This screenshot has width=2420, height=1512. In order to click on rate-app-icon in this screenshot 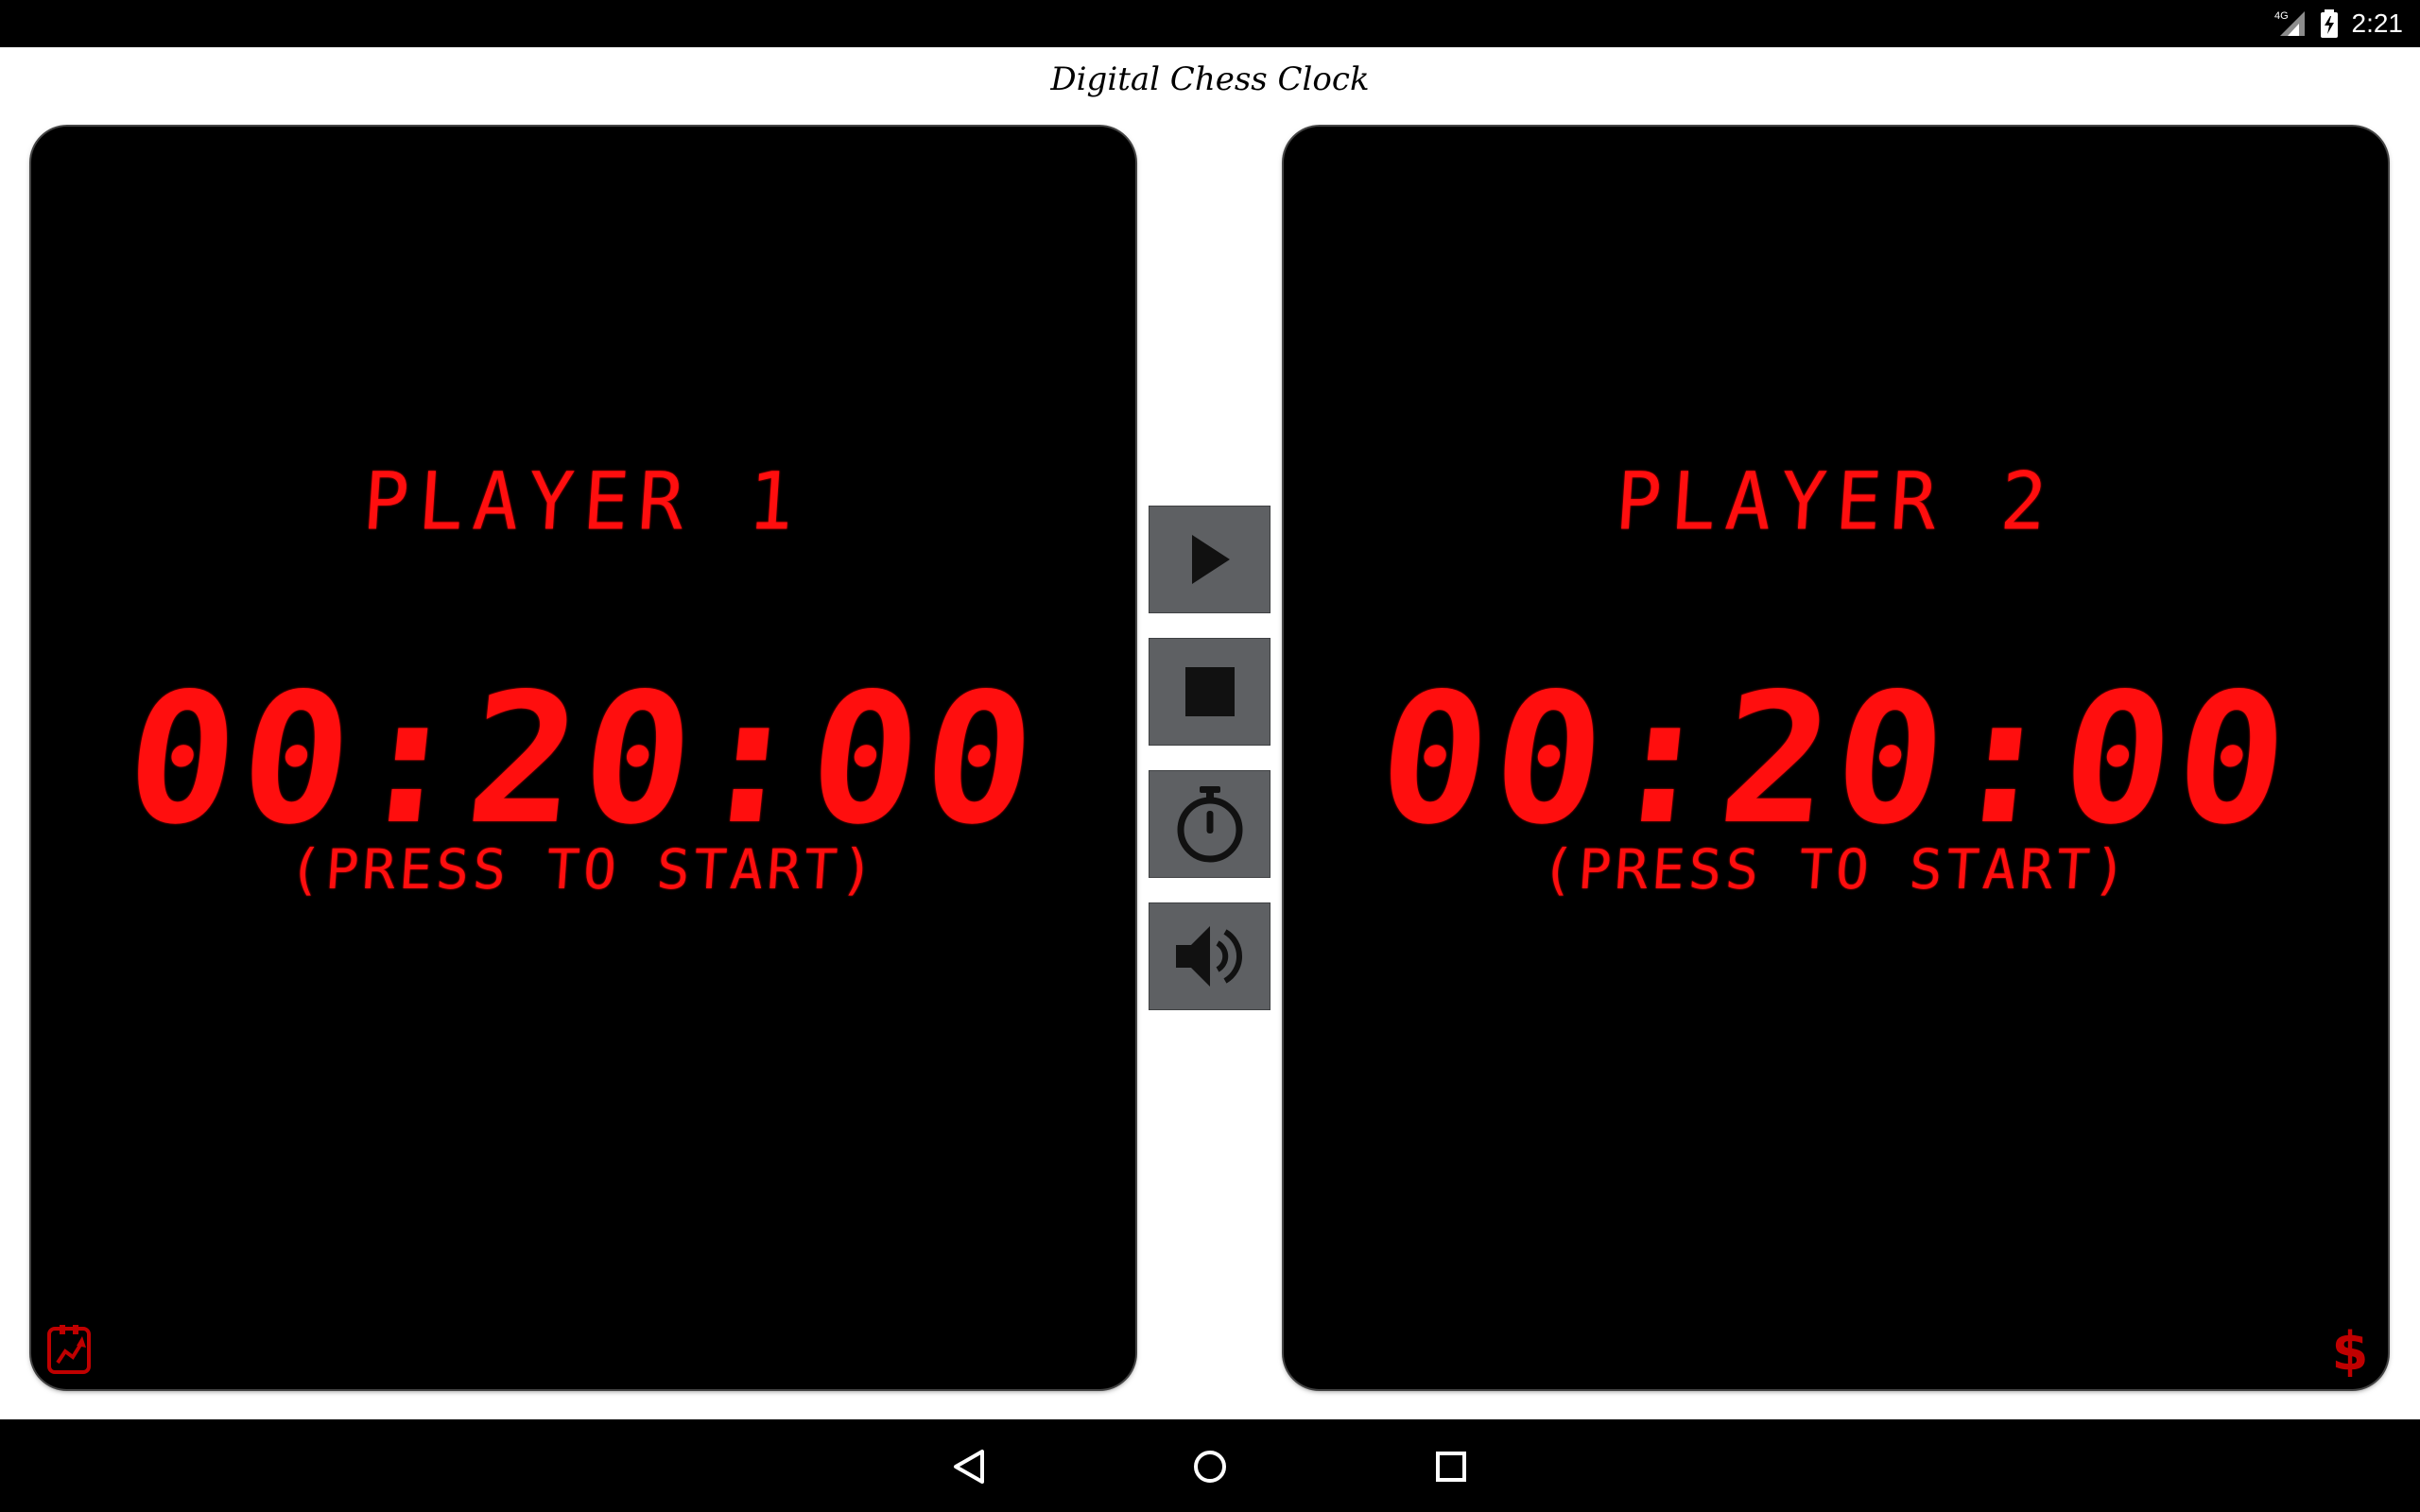, I will do `click(69, 1349)`.